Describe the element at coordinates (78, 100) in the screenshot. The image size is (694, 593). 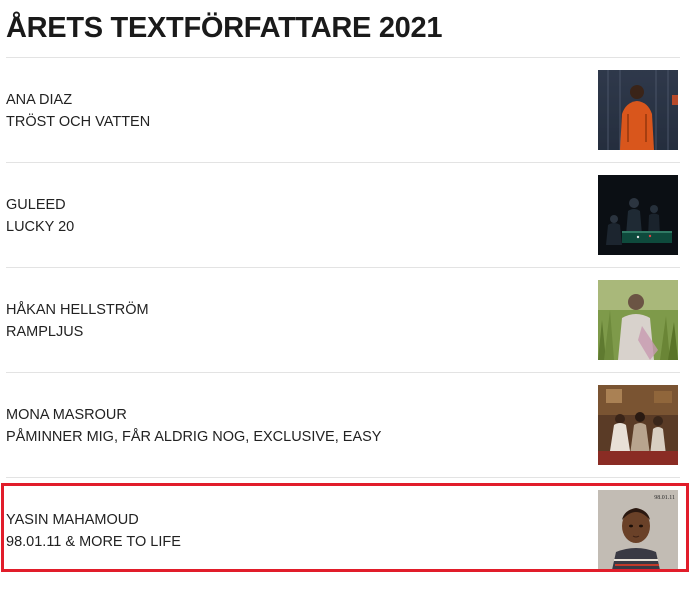
I see `artist-name: ANA DIAZ` at that location.